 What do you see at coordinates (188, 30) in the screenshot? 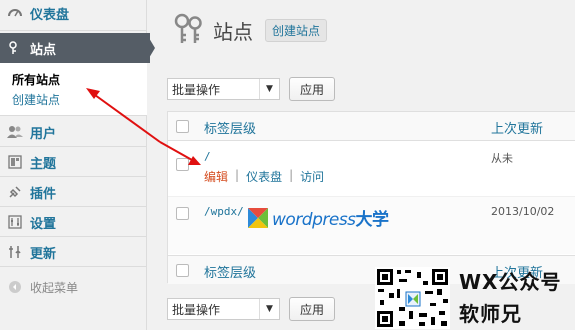
I see `sites-header-icon` at bounding box center [188, 30].